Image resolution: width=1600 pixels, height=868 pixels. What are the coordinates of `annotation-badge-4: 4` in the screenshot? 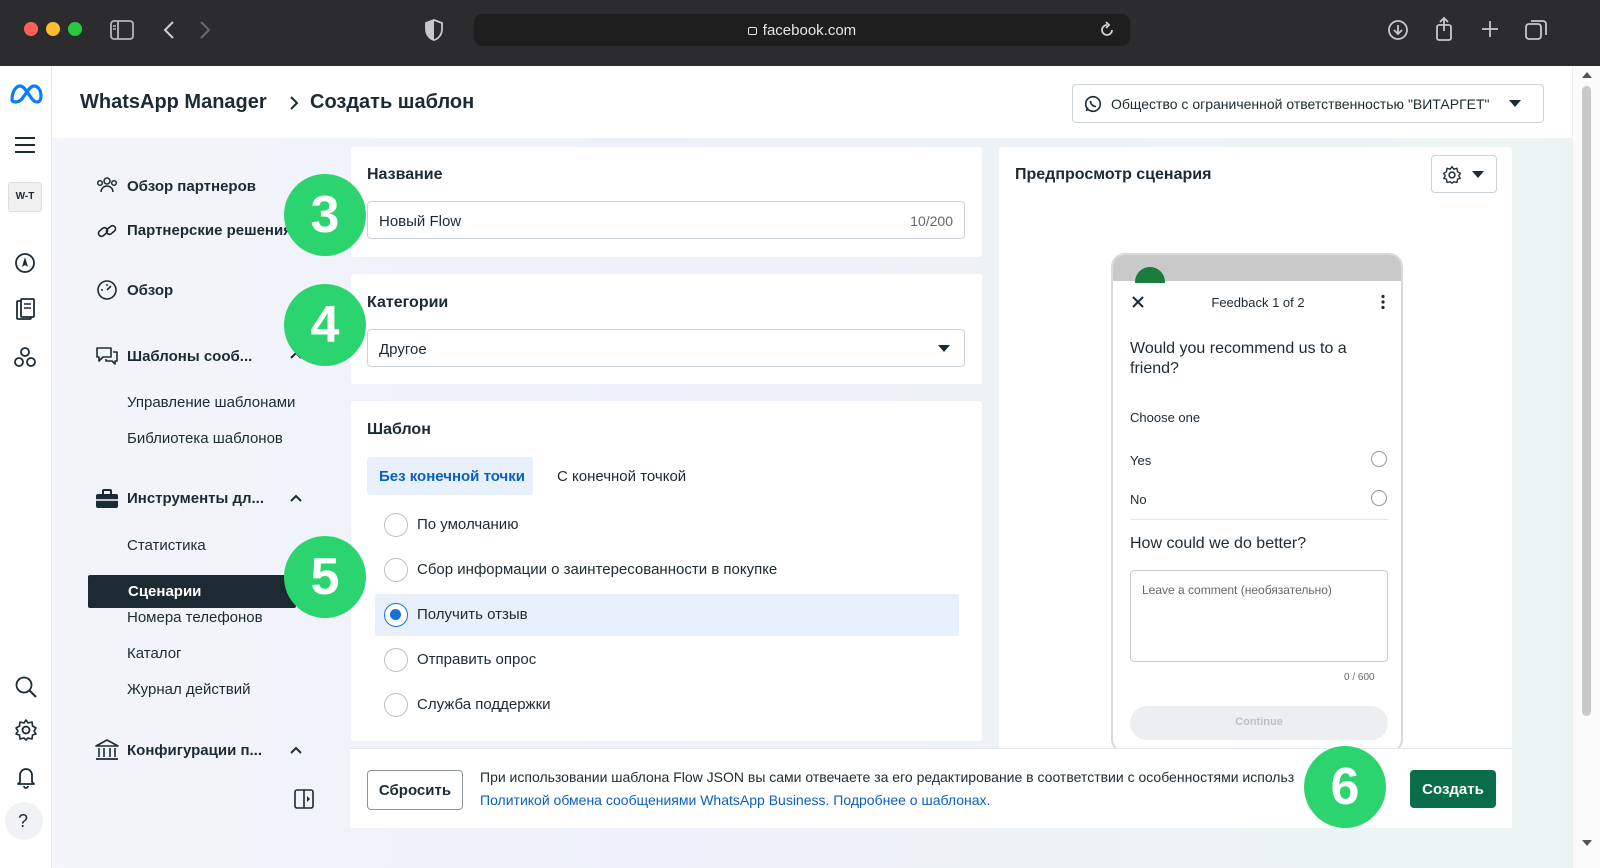 It's located at (325, 325).